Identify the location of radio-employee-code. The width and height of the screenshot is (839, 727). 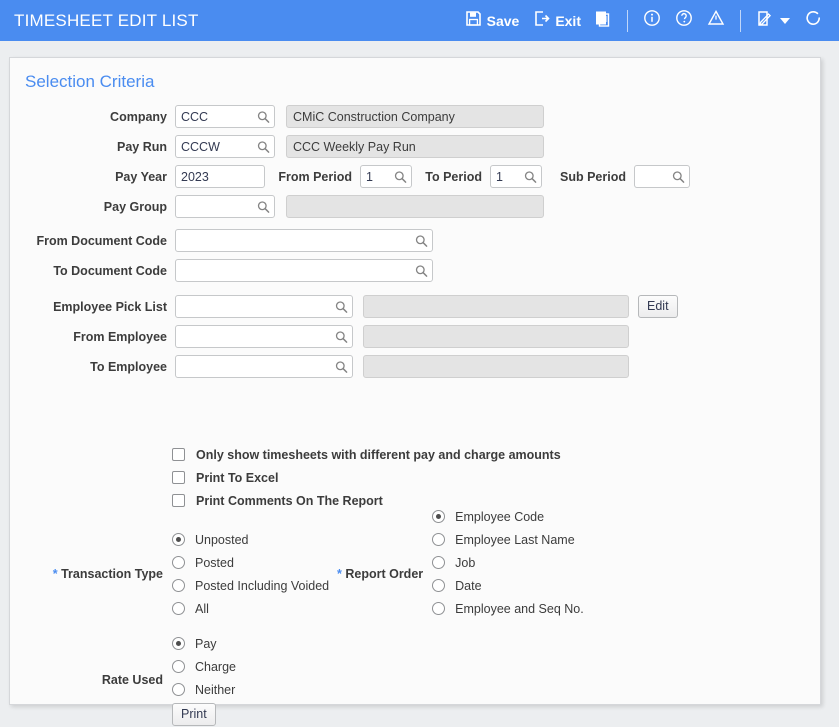
(439, 516).